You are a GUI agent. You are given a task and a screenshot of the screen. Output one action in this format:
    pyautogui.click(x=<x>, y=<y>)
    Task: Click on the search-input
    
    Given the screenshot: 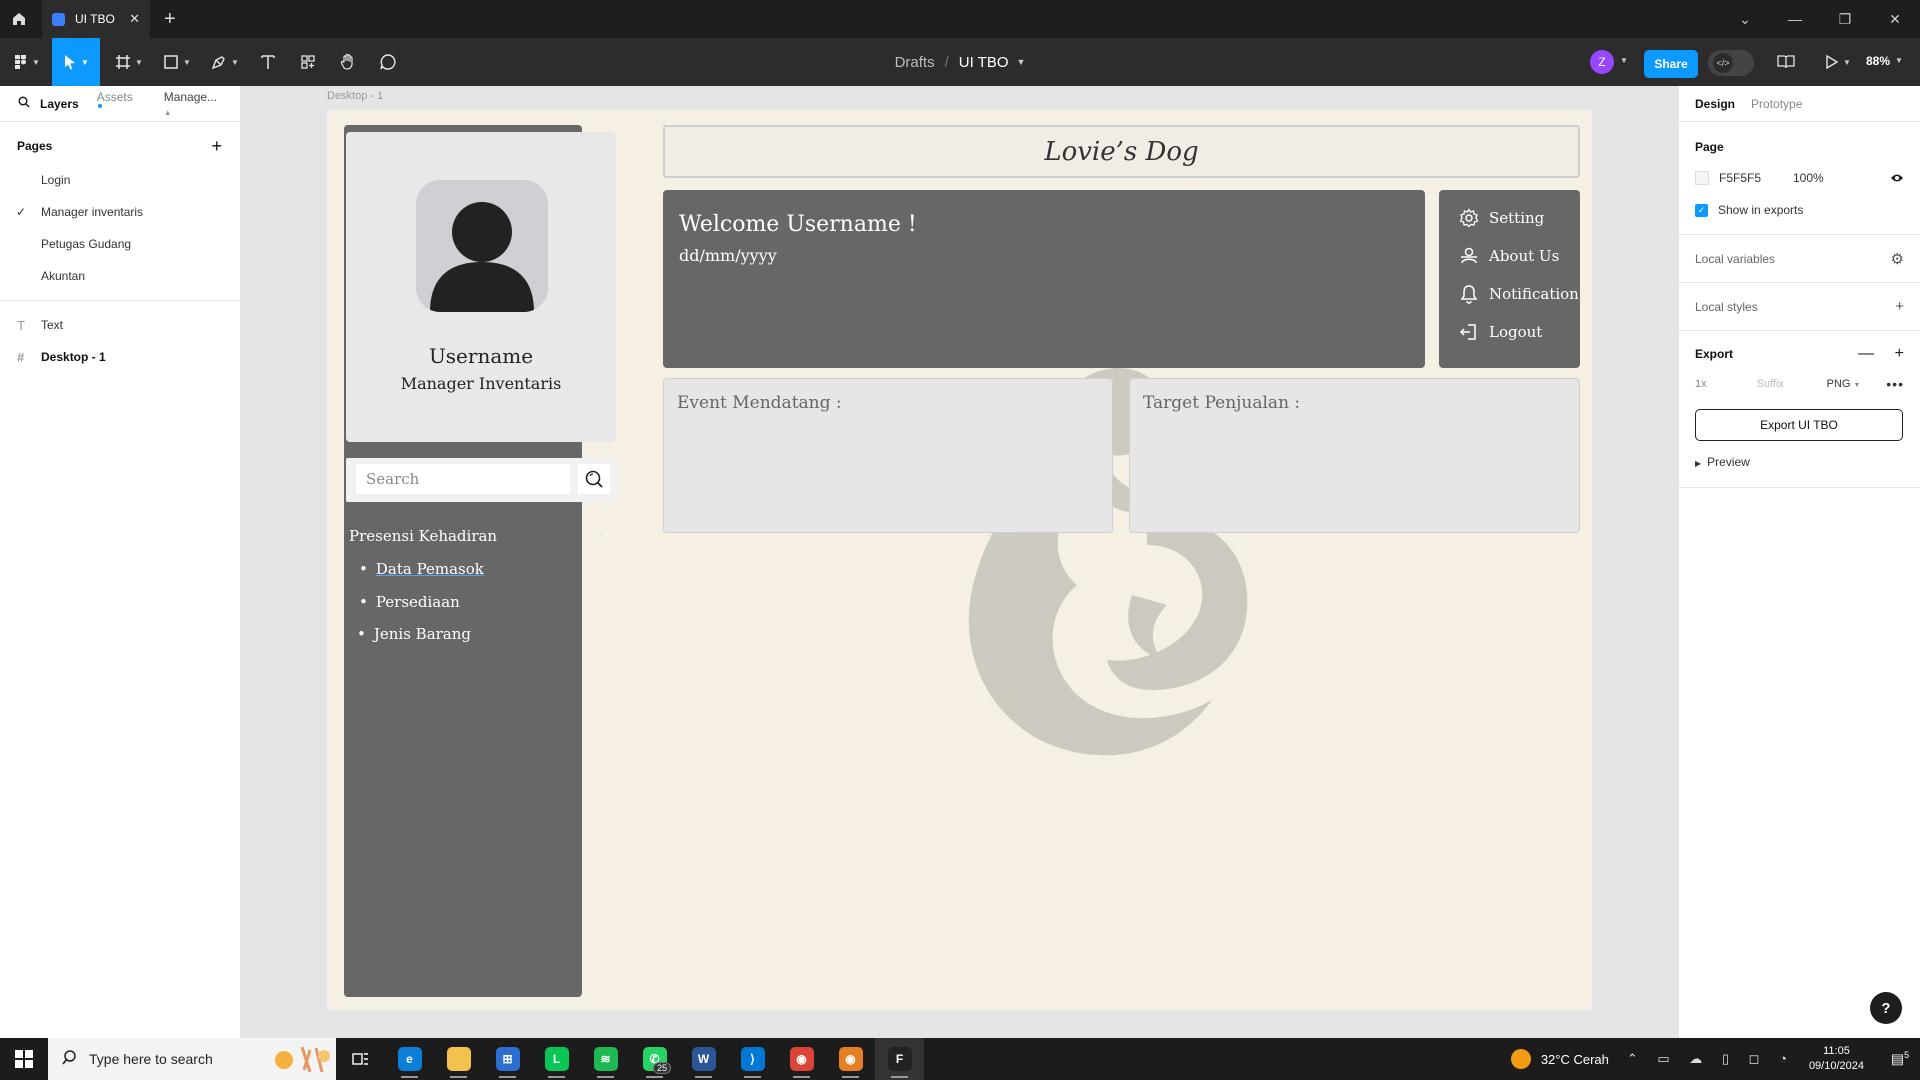 What is the action you would take?
    pyautogui.click(x=463, y=479)
    